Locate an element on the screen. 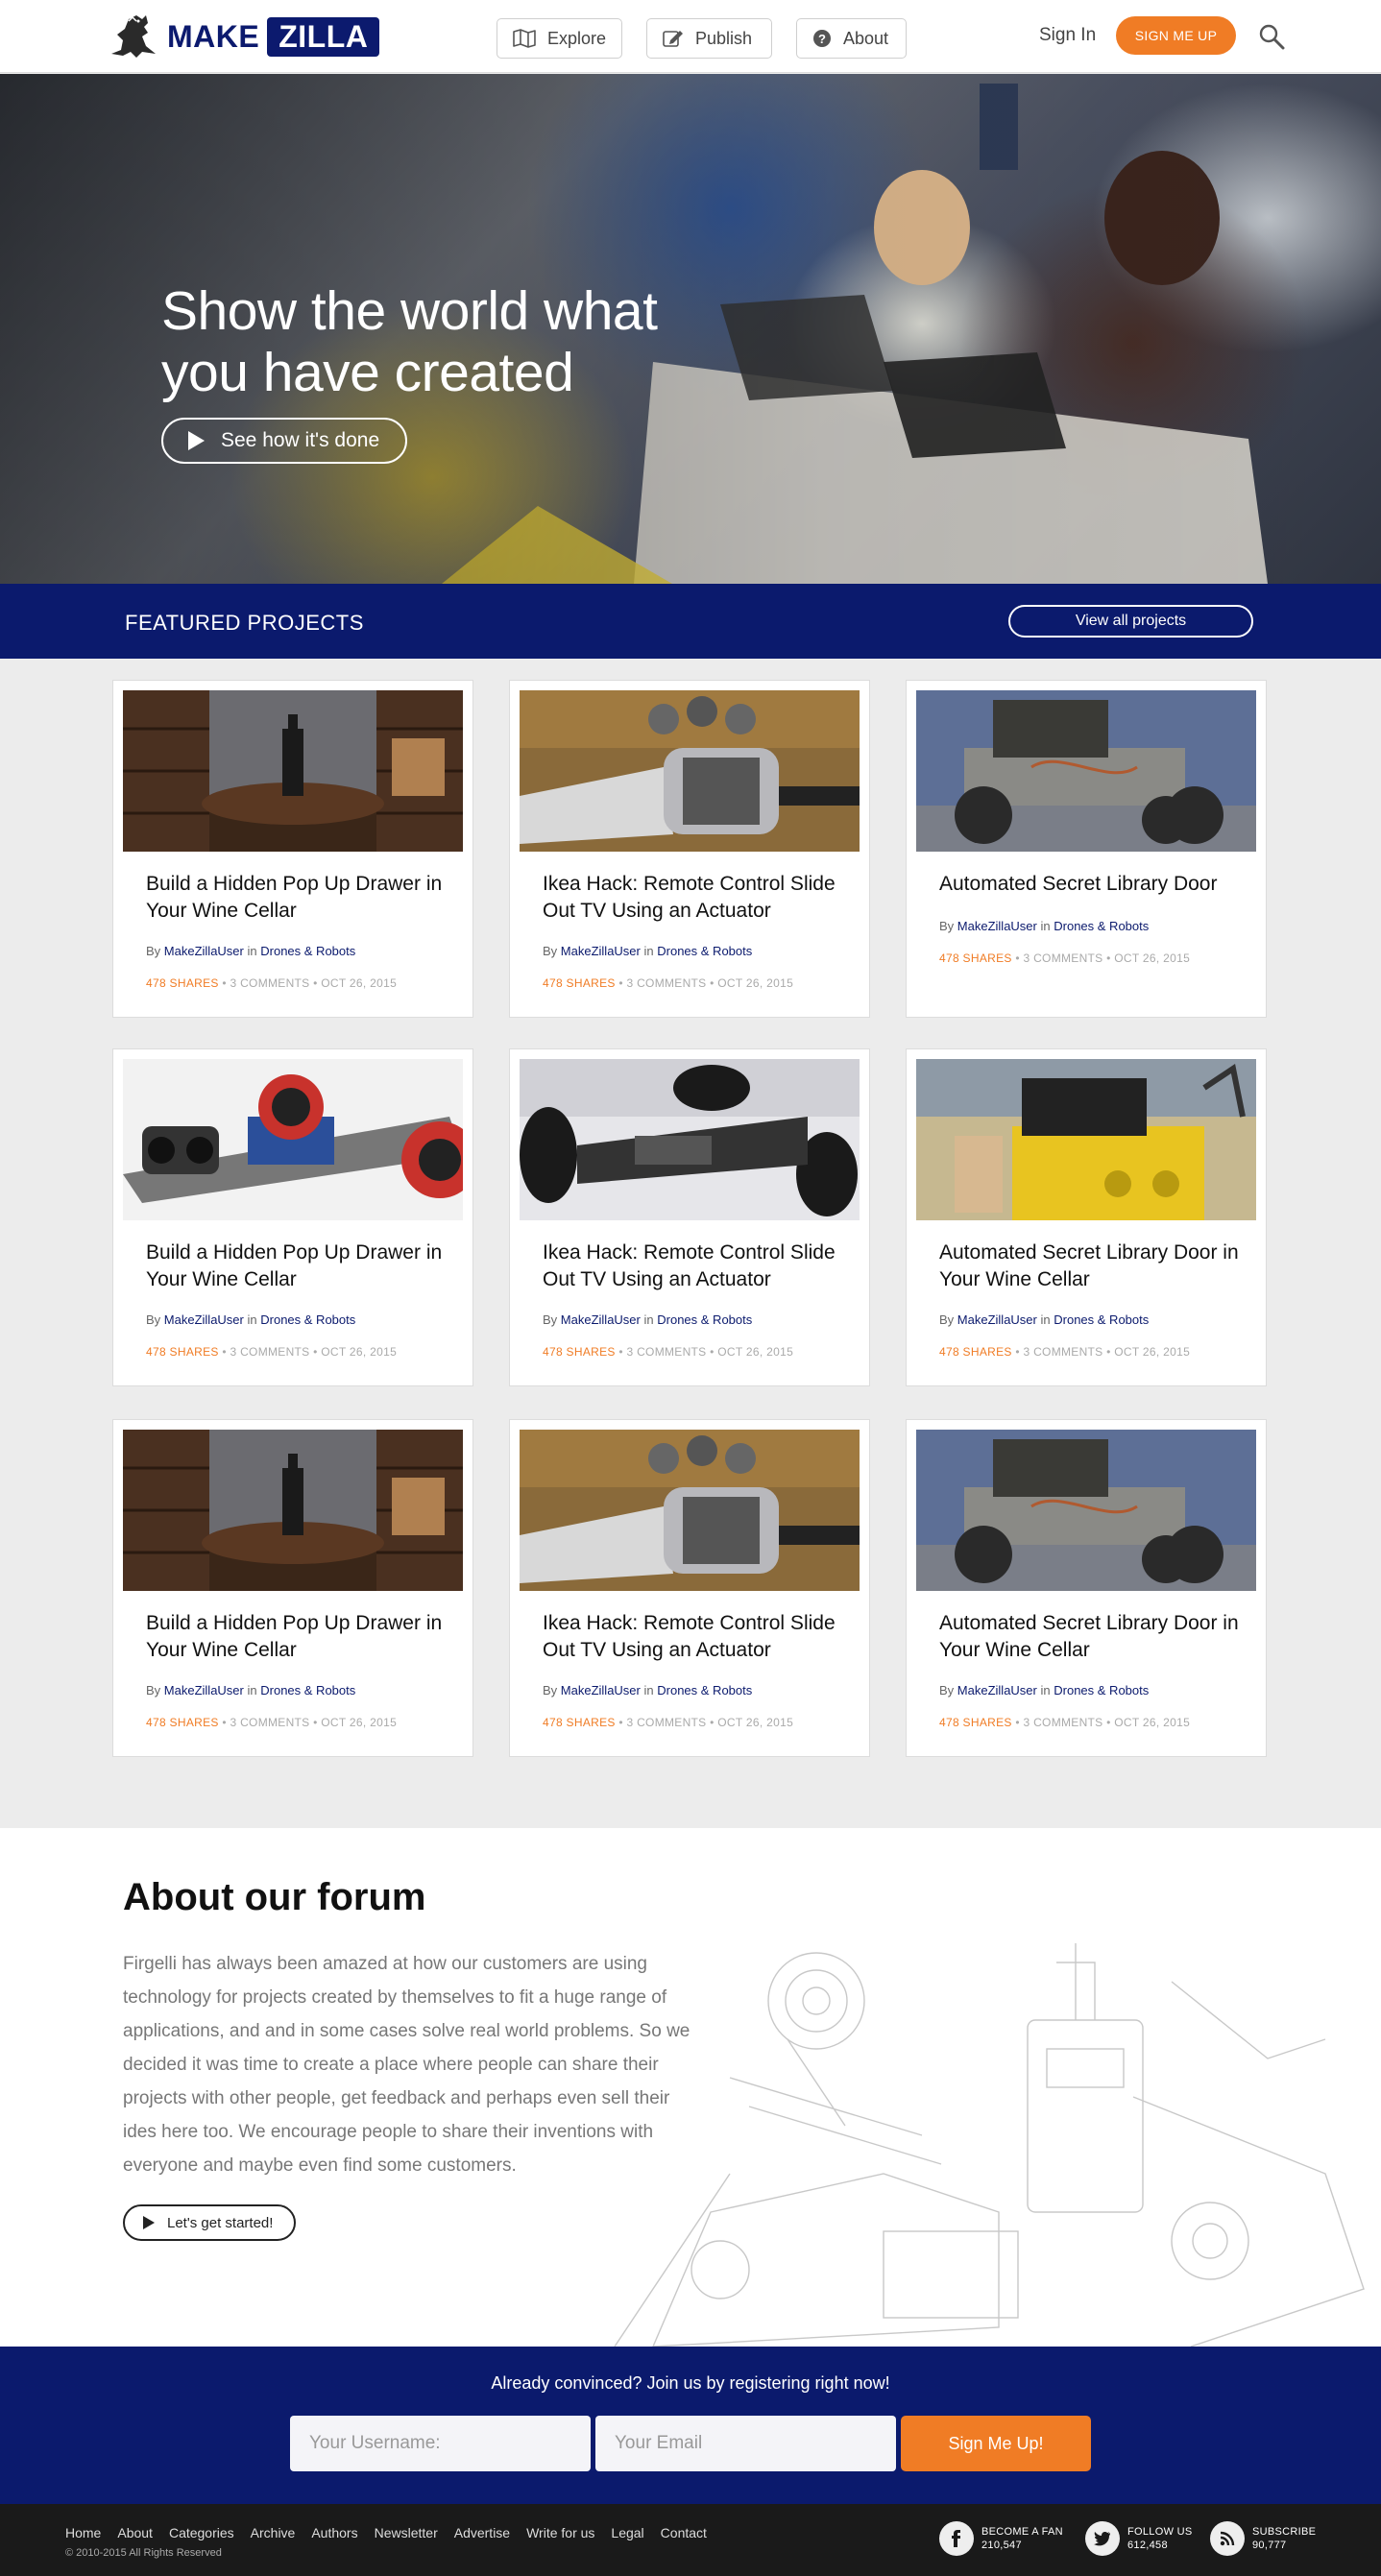 This screenshot has height=2576, width=1381. facebook-fan-link: BECOME A FAN 210,547 is located at coordinates (1001, 2538).